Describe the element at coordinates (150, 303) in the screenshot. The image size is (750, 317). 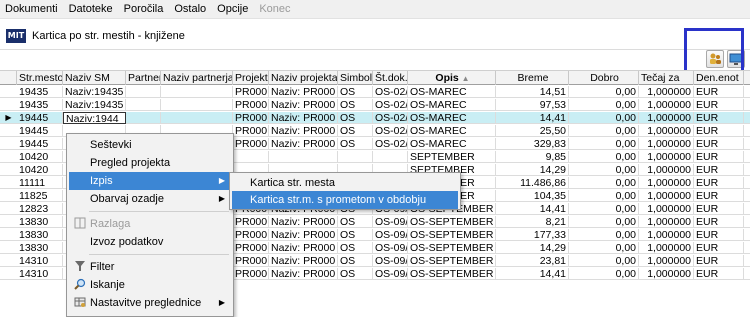
I see `ctx-nastavitve-preglednice: Nastavitve preglednice ▶` at that location.